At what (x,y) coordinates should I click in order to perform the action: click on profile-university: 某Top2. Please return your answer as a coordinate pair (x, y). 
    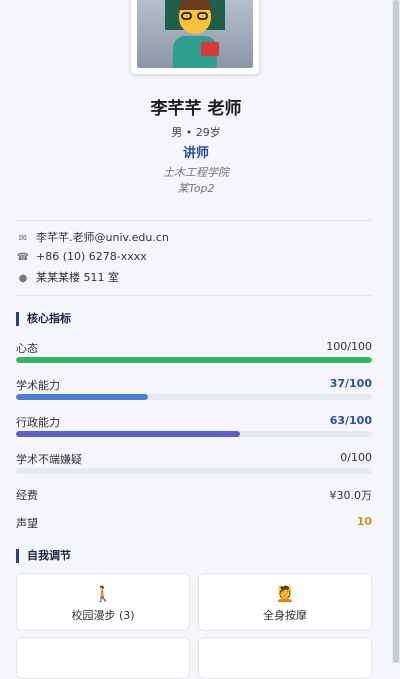
    Looking at the image, I should click on (196, 188).